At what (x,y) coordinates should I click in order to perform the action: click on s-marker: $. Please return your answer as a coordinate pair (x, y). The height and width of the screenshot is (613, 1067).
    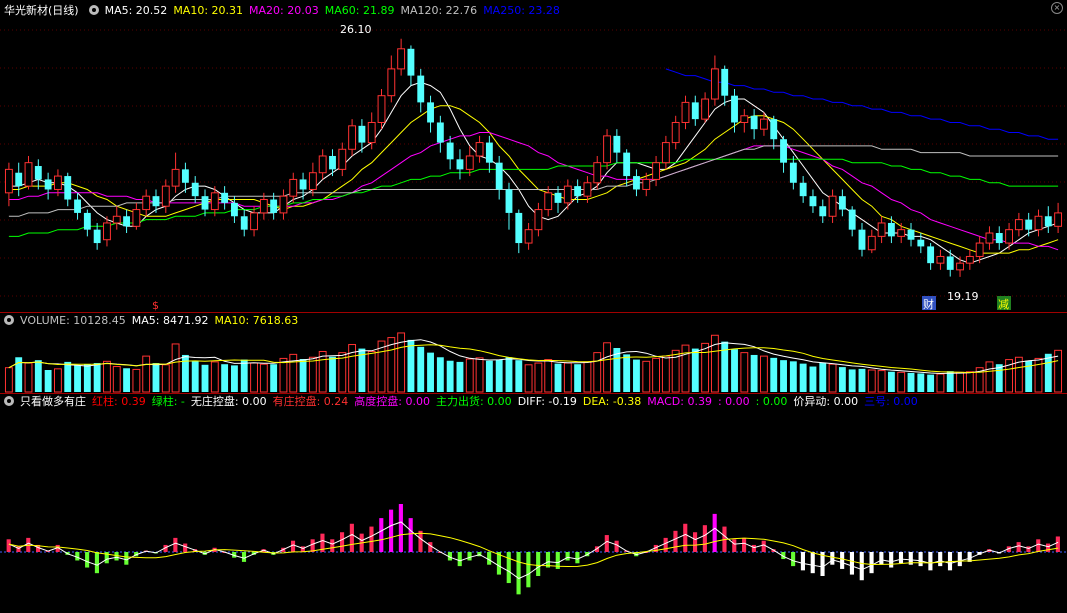
    Looking at the image, I should click on (155, 305).